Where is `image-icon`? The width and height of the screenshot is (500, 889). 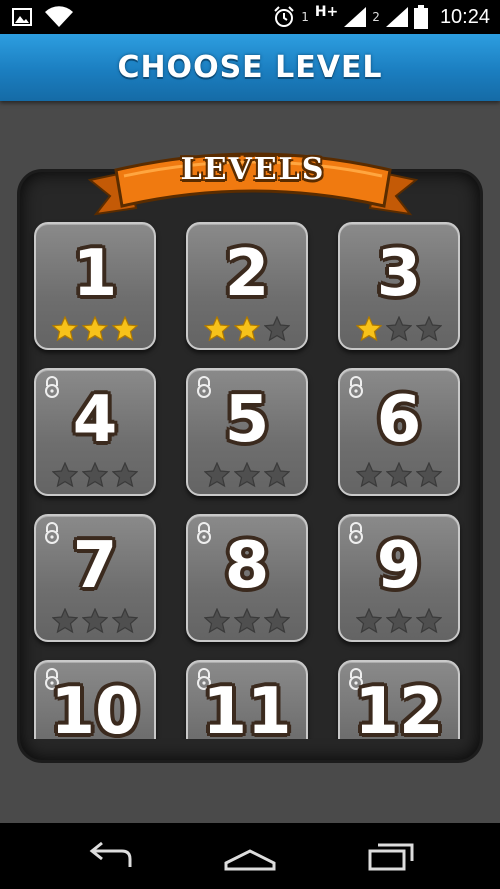
image-icon is located at coordinates (22, 17).